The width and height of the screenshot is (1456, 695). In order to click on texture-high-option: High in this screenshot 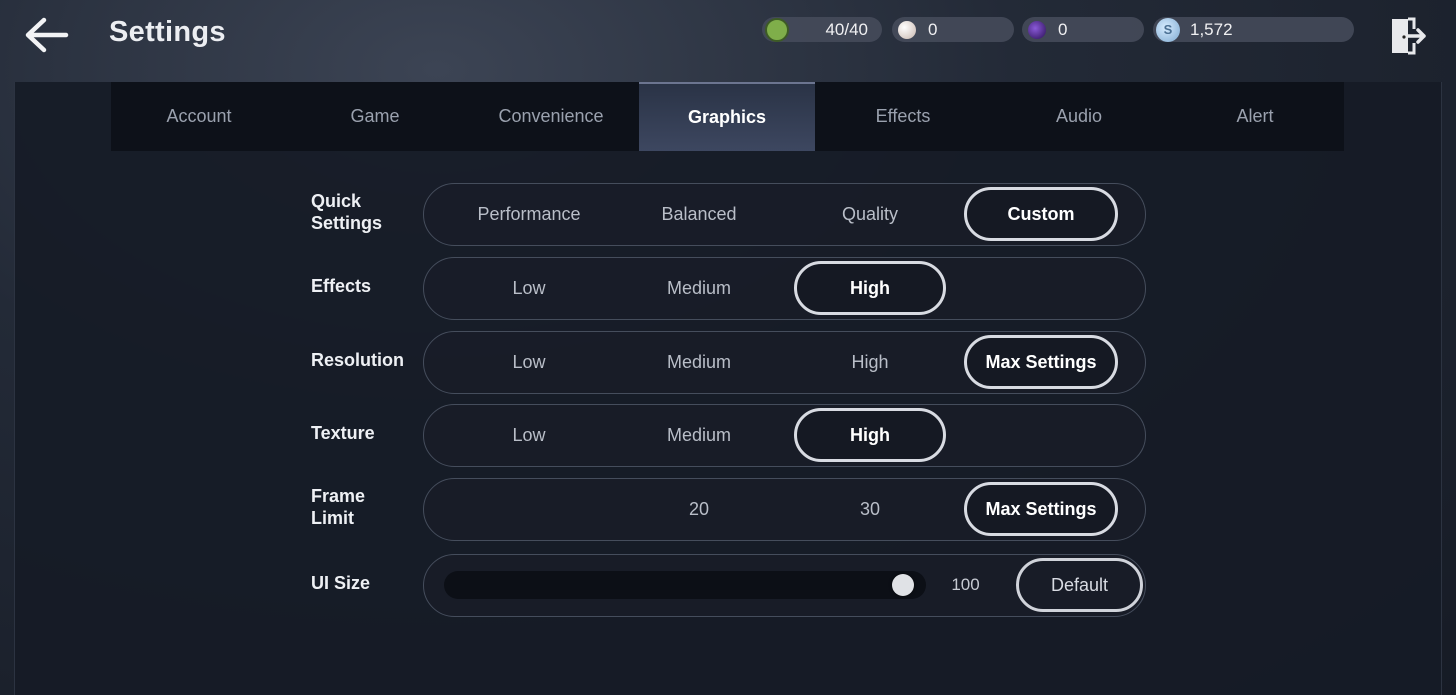, I will do `click(870, 435)`.